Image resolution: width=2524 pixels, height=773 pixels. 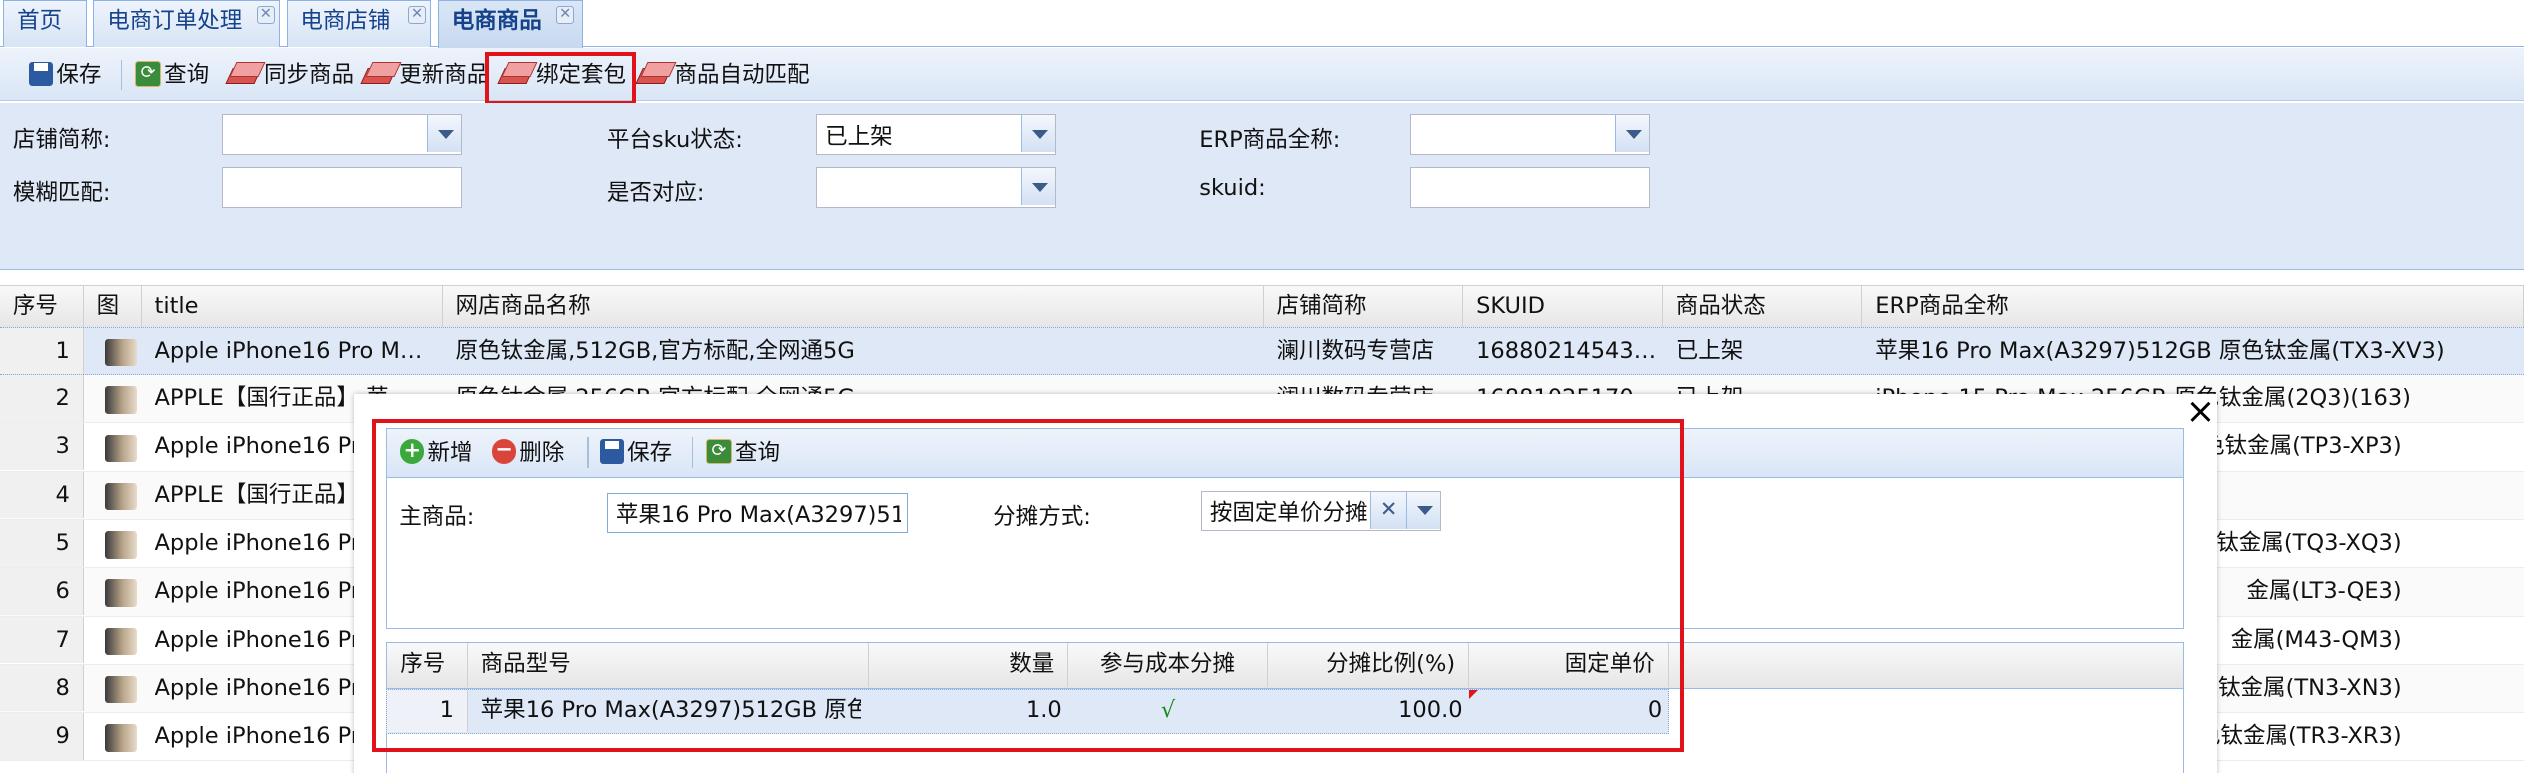 I want to click on col-shop-product-name: 网店商品名称, so click(x=853, y=306).